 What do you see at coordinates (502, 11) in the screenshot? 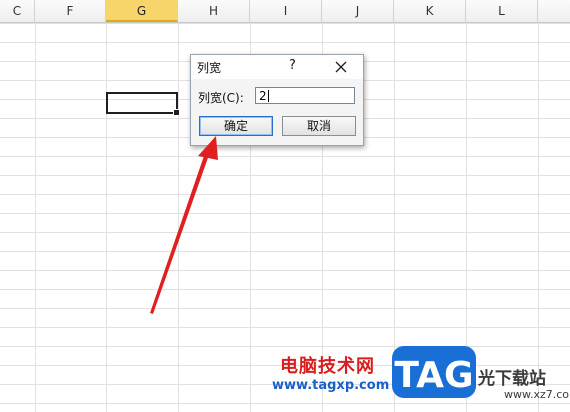
I see `column-header-l: L` at bounding box center [502, 11].